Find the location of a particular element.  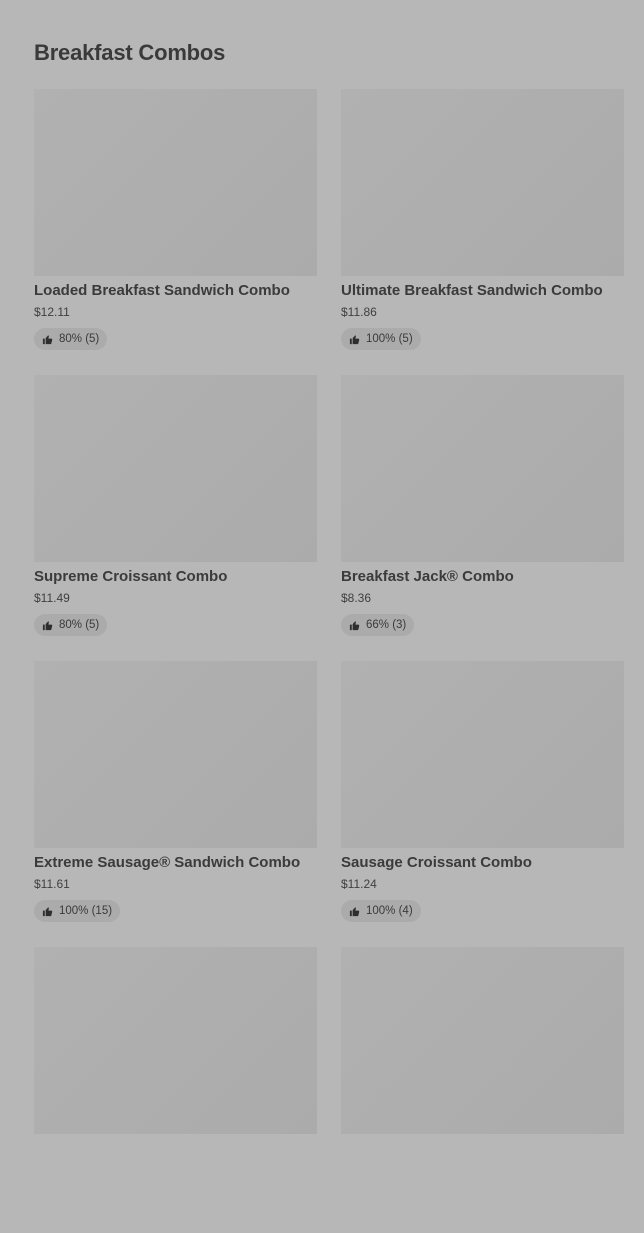

product-name: Ultimate Breakfast Sandwich Combo is located at coordinates (482, 291).